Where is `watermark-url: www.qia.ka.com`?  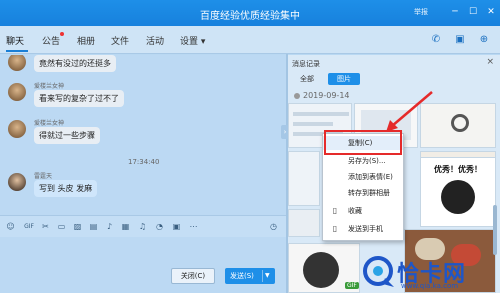 watermark-url: www.qia.ka.com is located at coordinates (430, 286).